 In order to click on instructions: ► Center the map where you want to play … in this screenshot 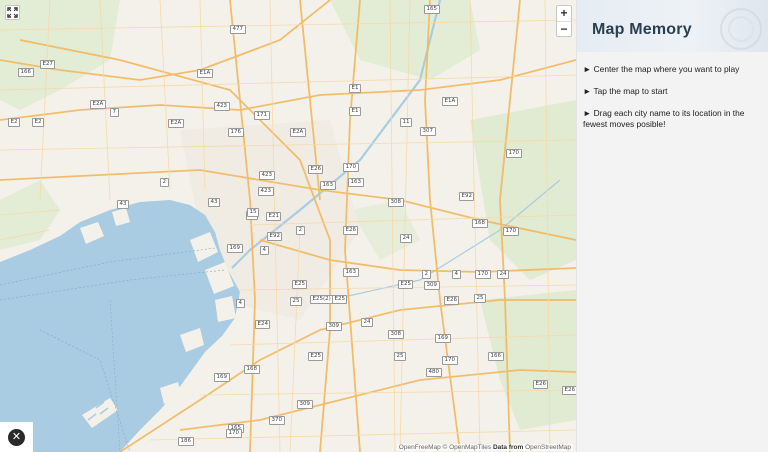, I will do `click(672, 91)`.